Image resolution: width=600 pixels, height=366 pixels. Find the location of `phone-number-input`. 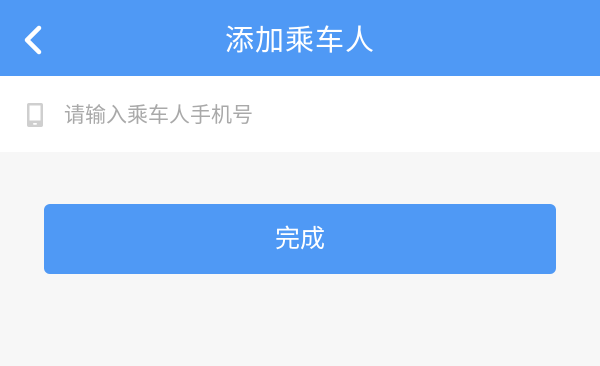

phone-number-input is located at coordinates (314, 115).